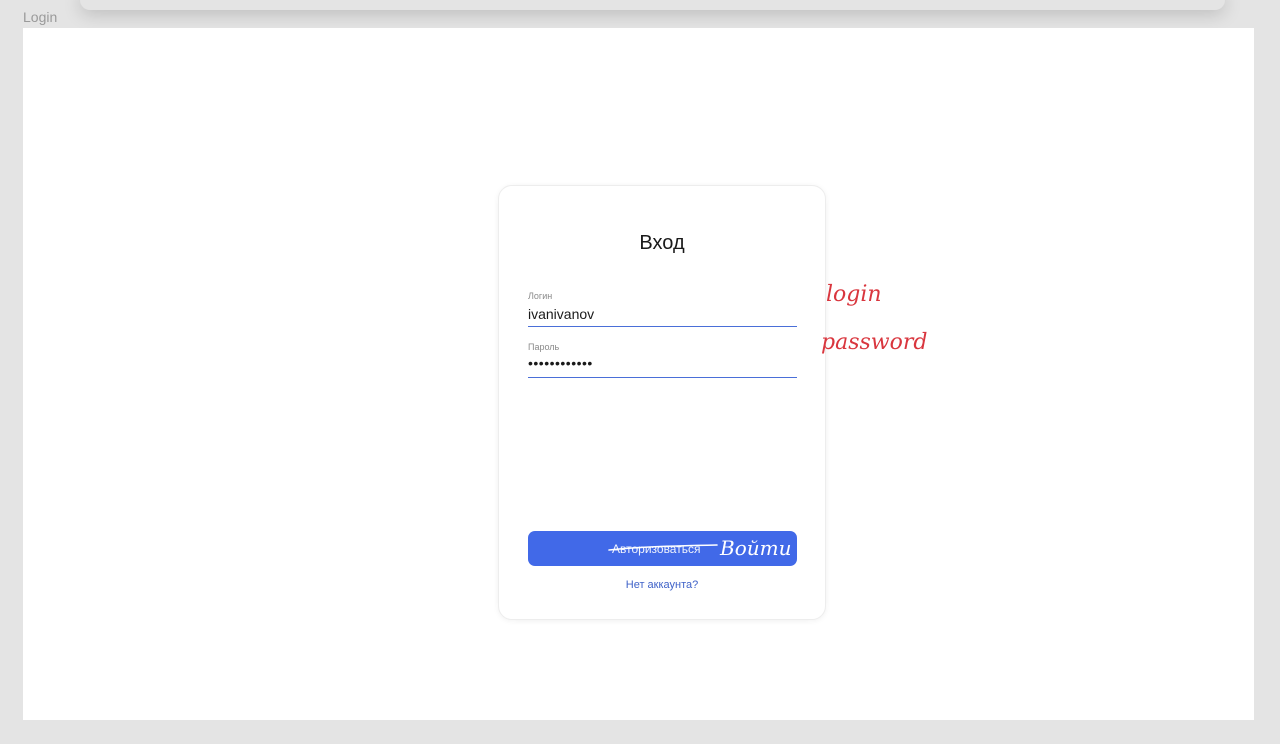  I want to click on handwritten-login-note: login, so click(854, 294).